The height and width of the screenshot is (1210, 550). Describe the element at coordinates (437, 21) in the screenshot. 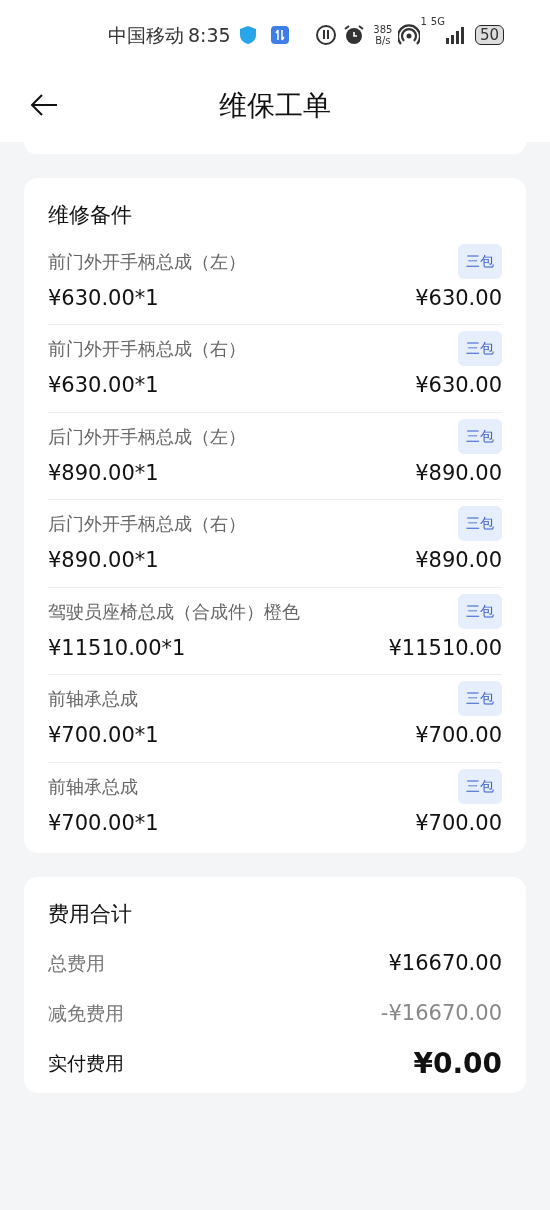

I see `network-type: 5G` at that location.